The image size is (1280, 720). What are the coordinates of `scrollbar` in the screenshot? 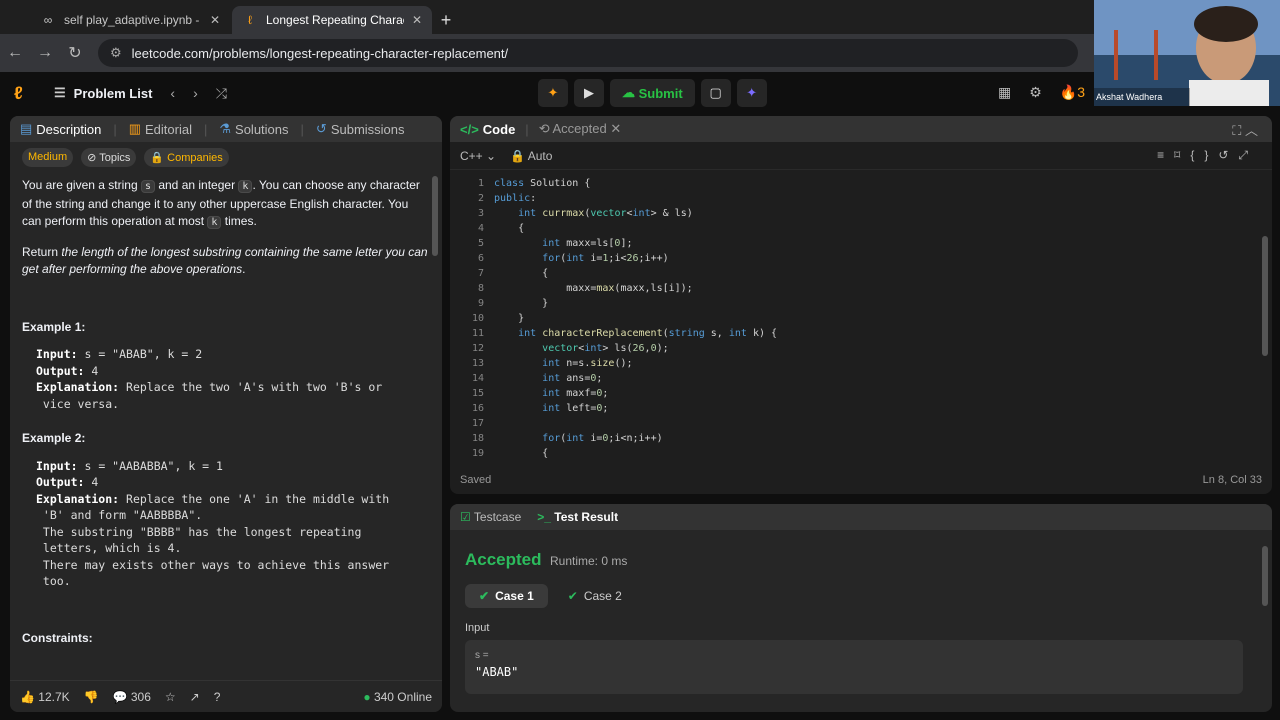 It's located at (435, 216).